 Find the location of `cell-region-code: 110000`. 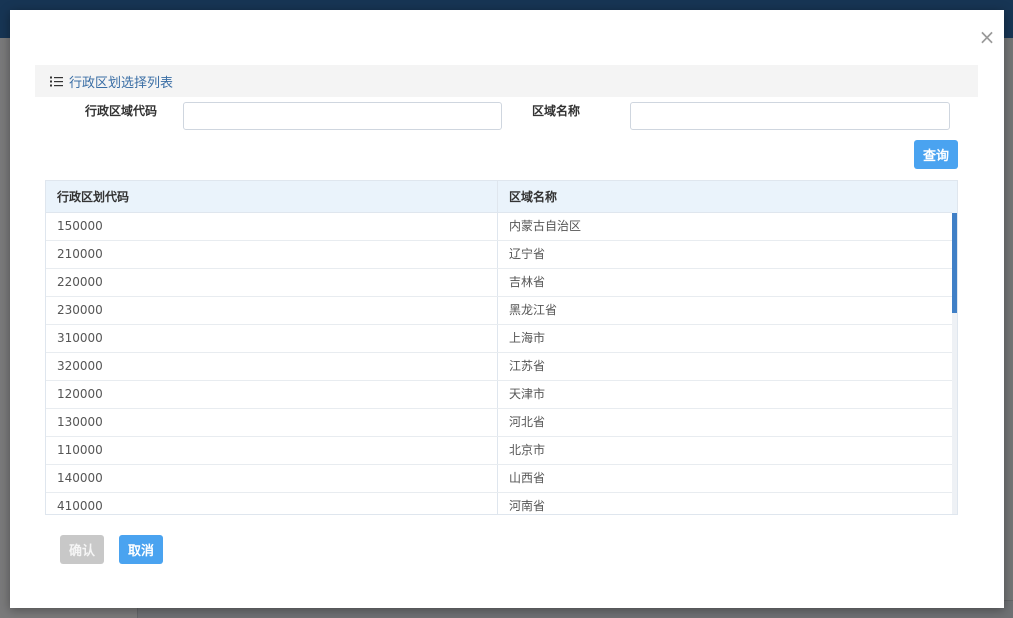

cell-region-code: 110000 is located at coordinates (272, 450).